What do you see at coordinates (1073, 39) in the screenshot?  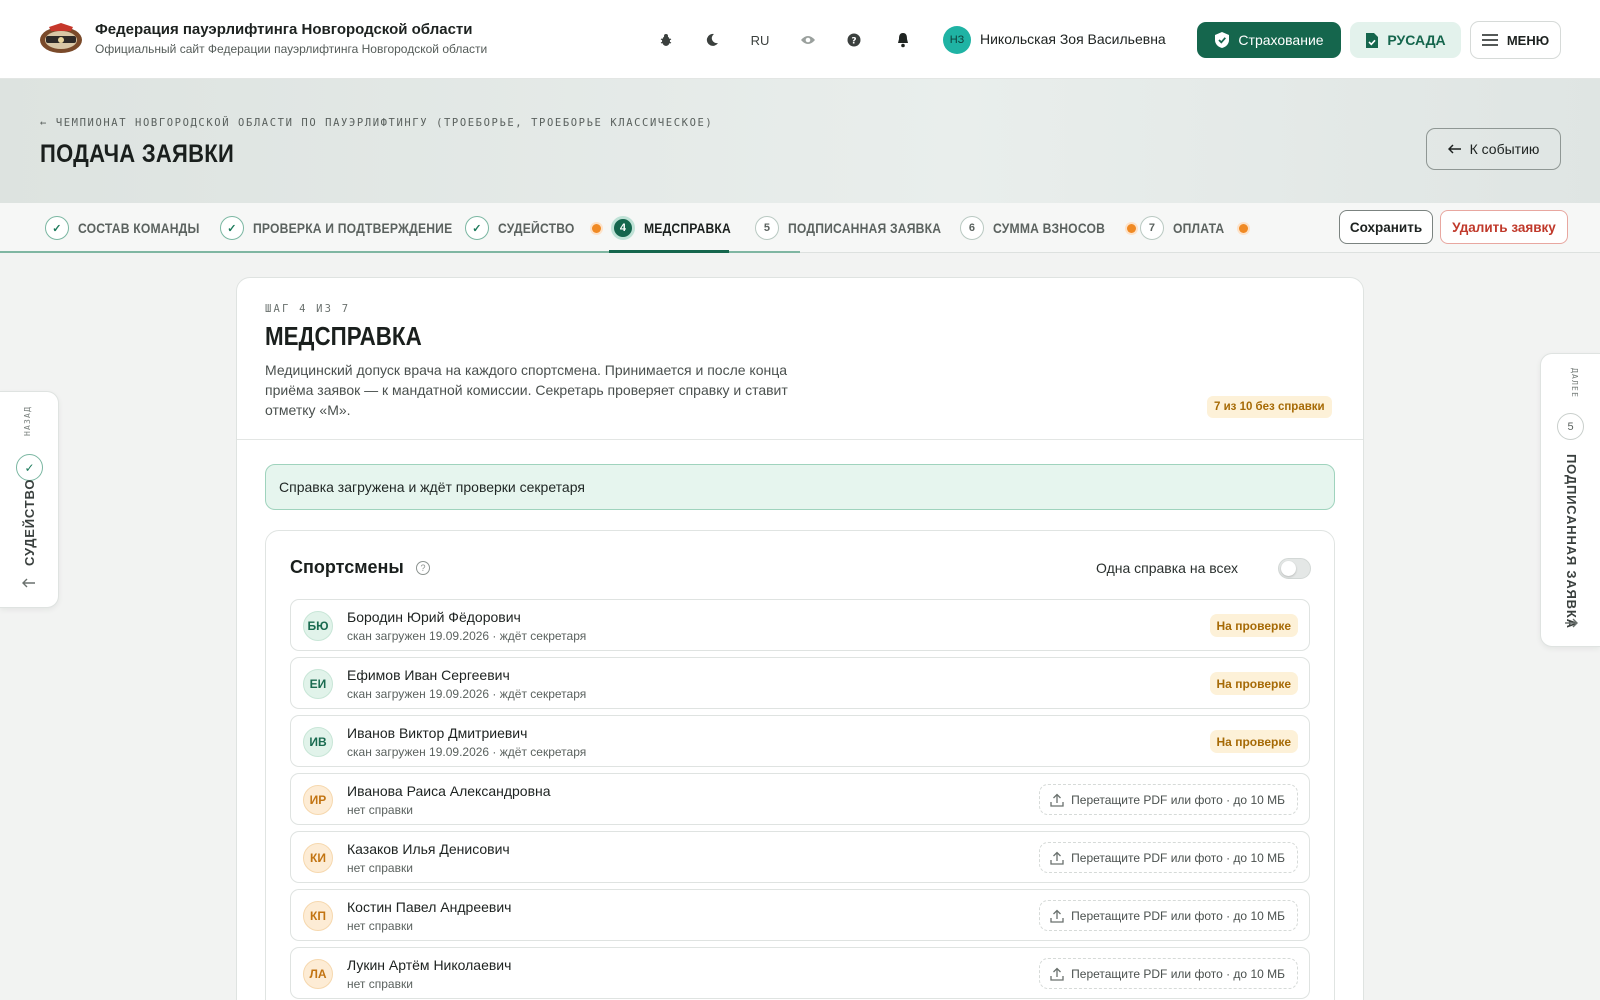 I see `user-name: Никольская Зоя Васильевна` at bounding box center [1073, 39].